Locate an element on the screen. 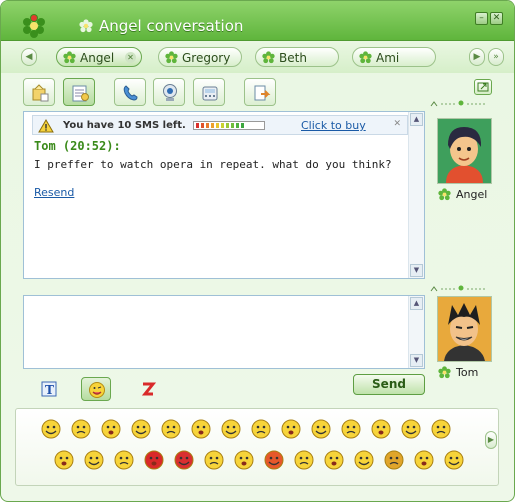  sms-button is located at coordinates (209, 92).